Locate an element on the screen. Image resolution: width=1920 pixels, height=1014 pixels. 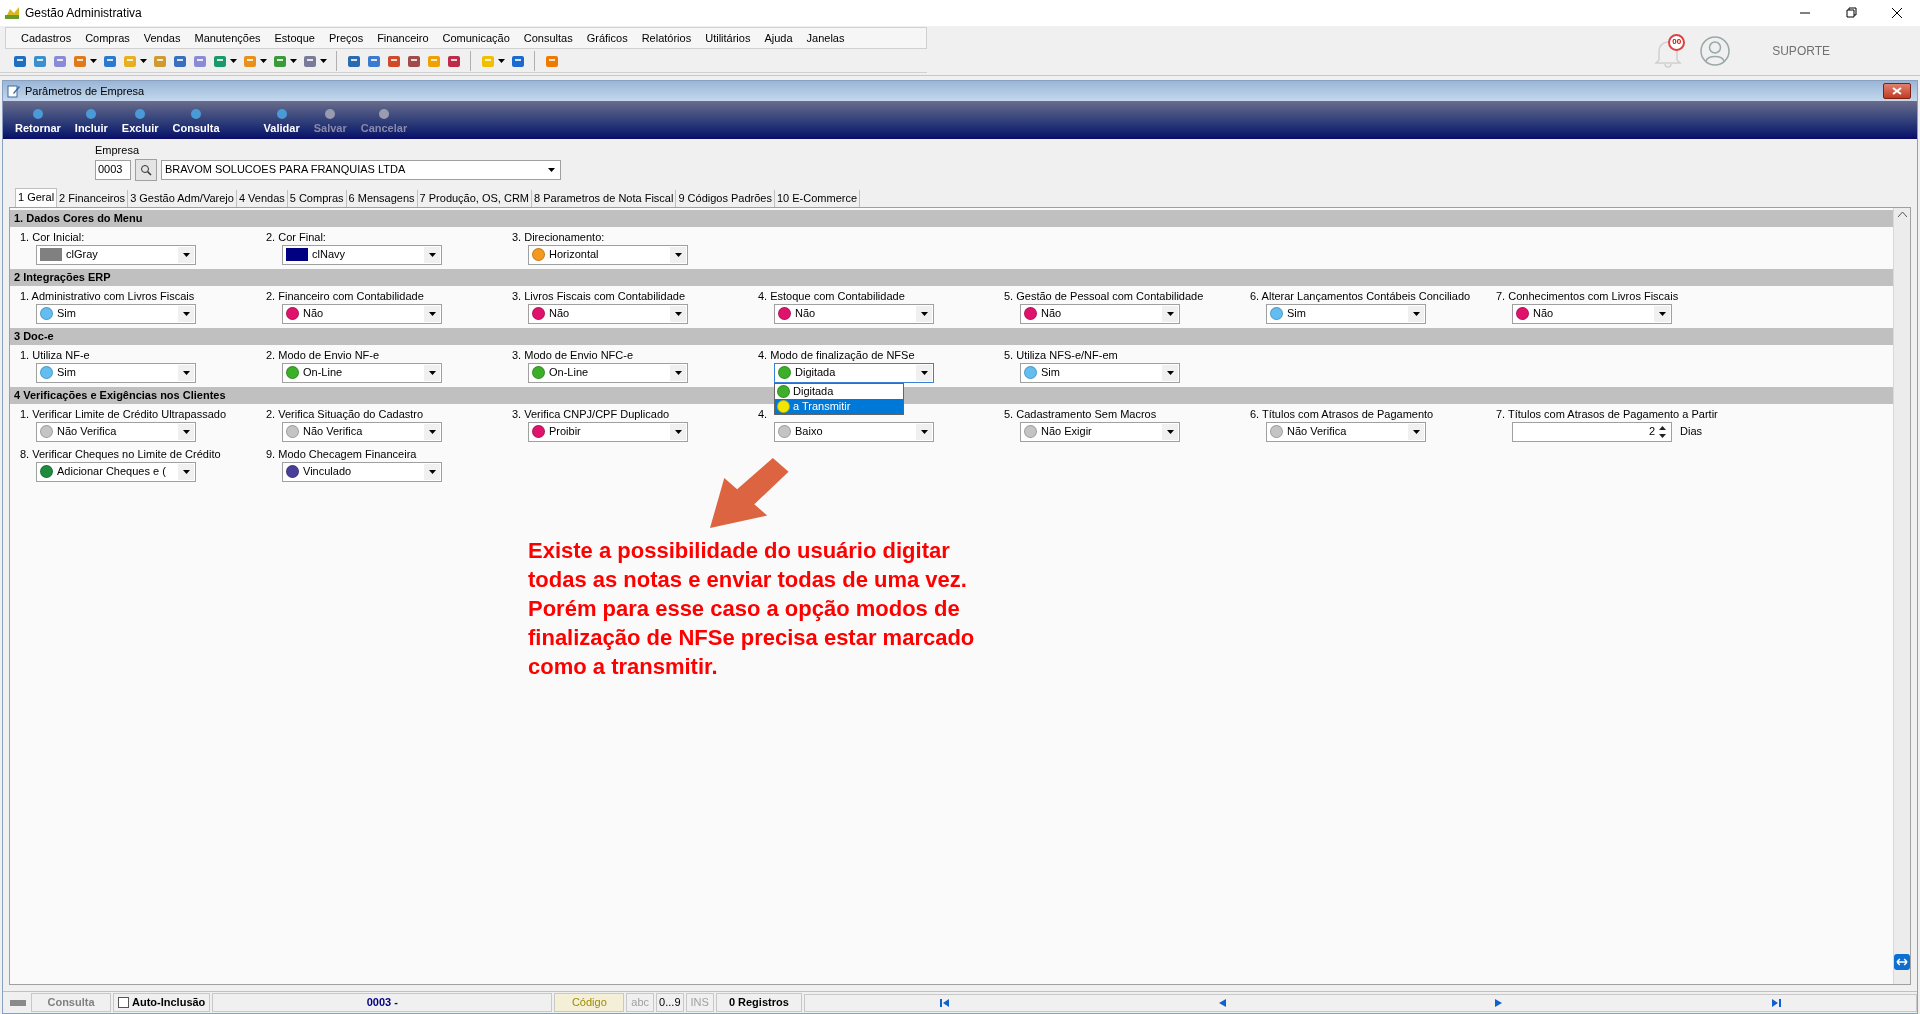
menu-item: Manutenções is located at coordinates (227, 38).